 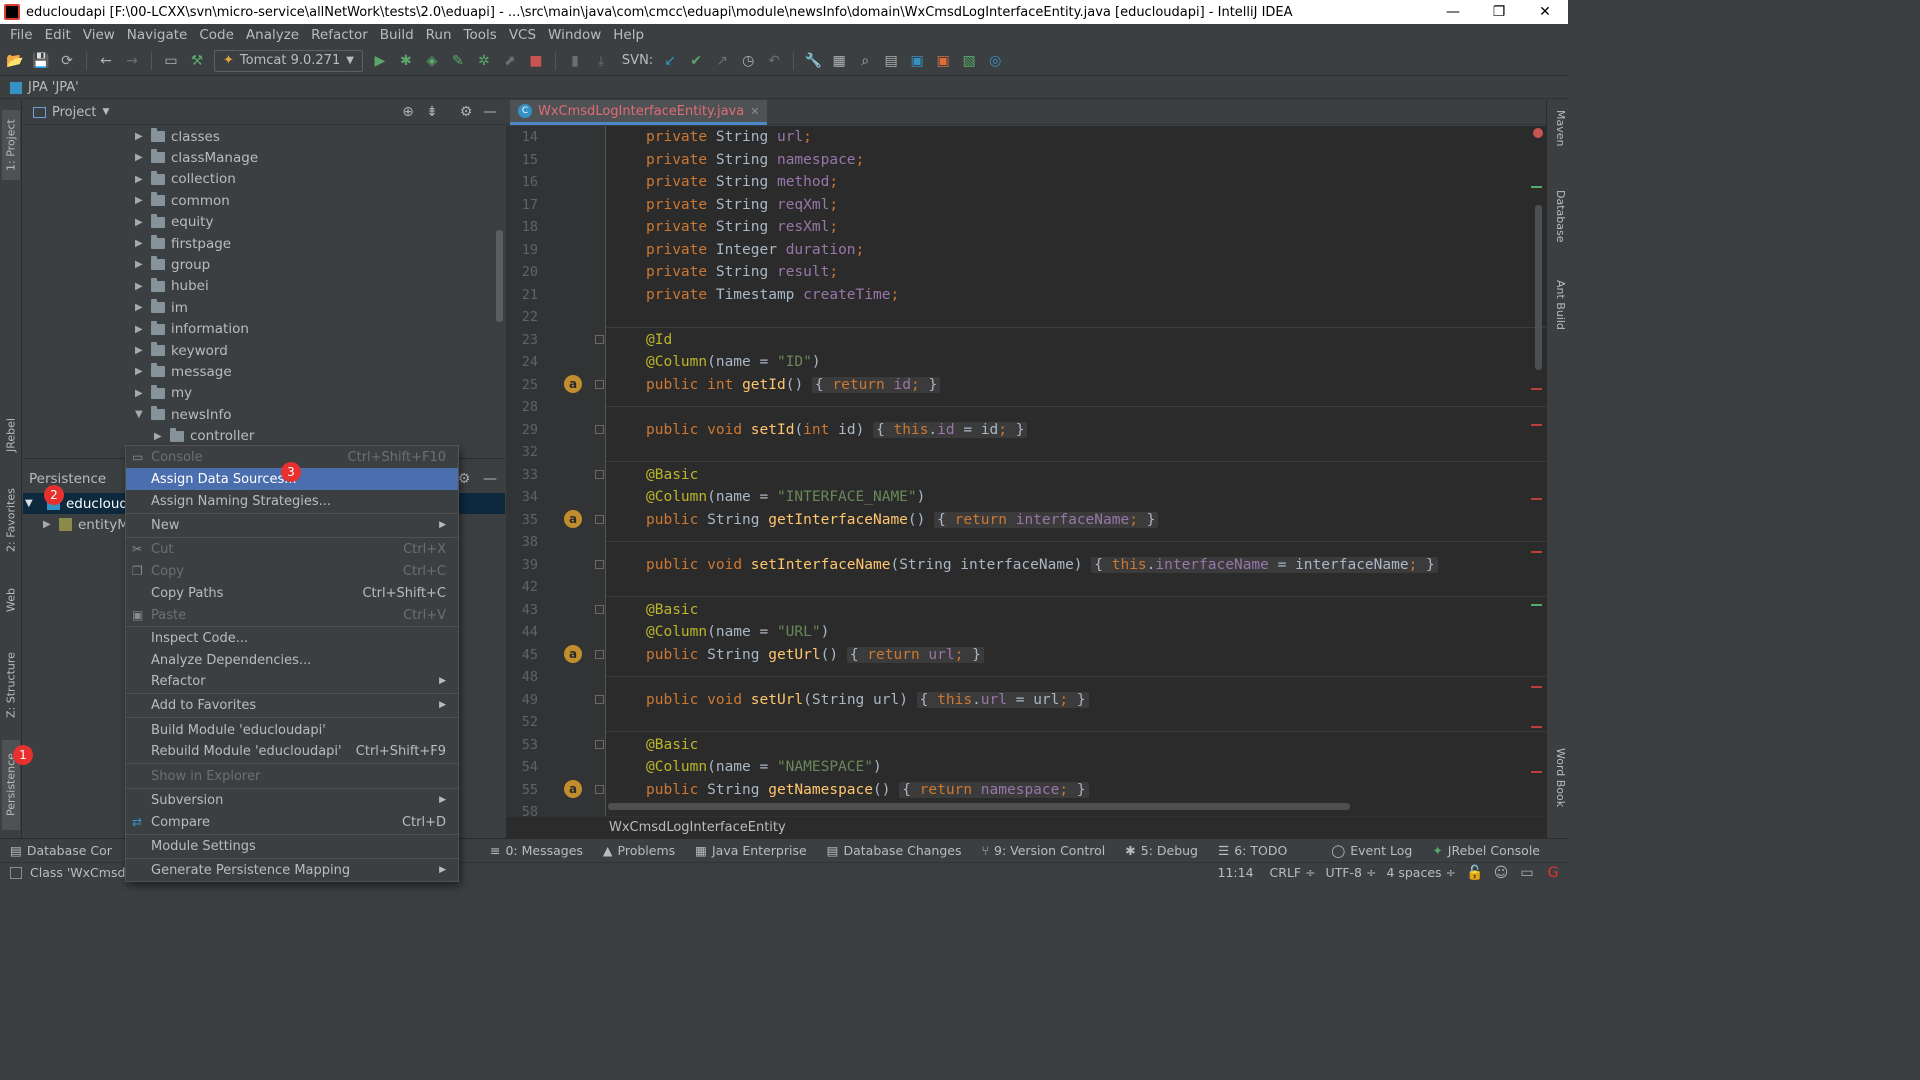 I want to click on menu-item-subversion: Subversion ▶, so click(x=292, y=800).